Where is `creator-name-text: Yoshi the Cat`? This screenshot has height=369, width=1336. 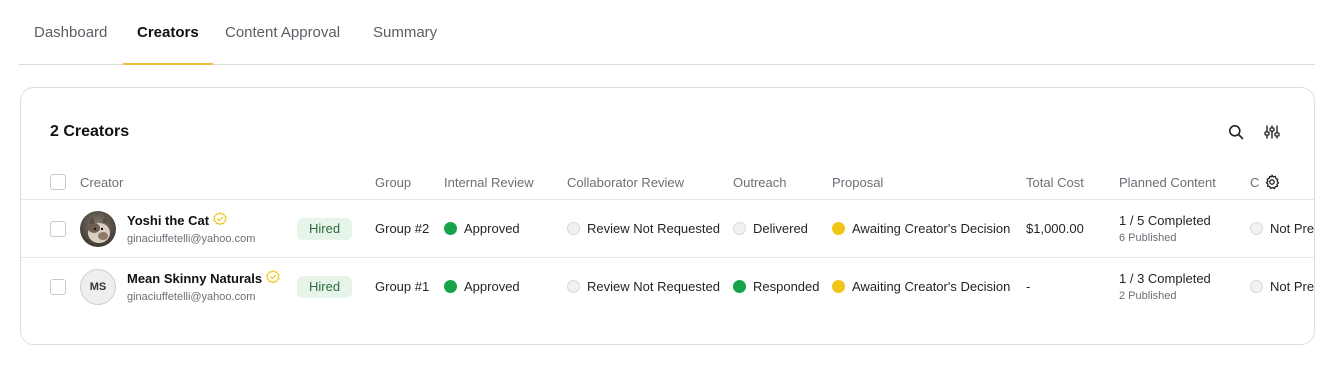 creator-name-text: Yoshi the Cat is located at coordinates (168, 220).